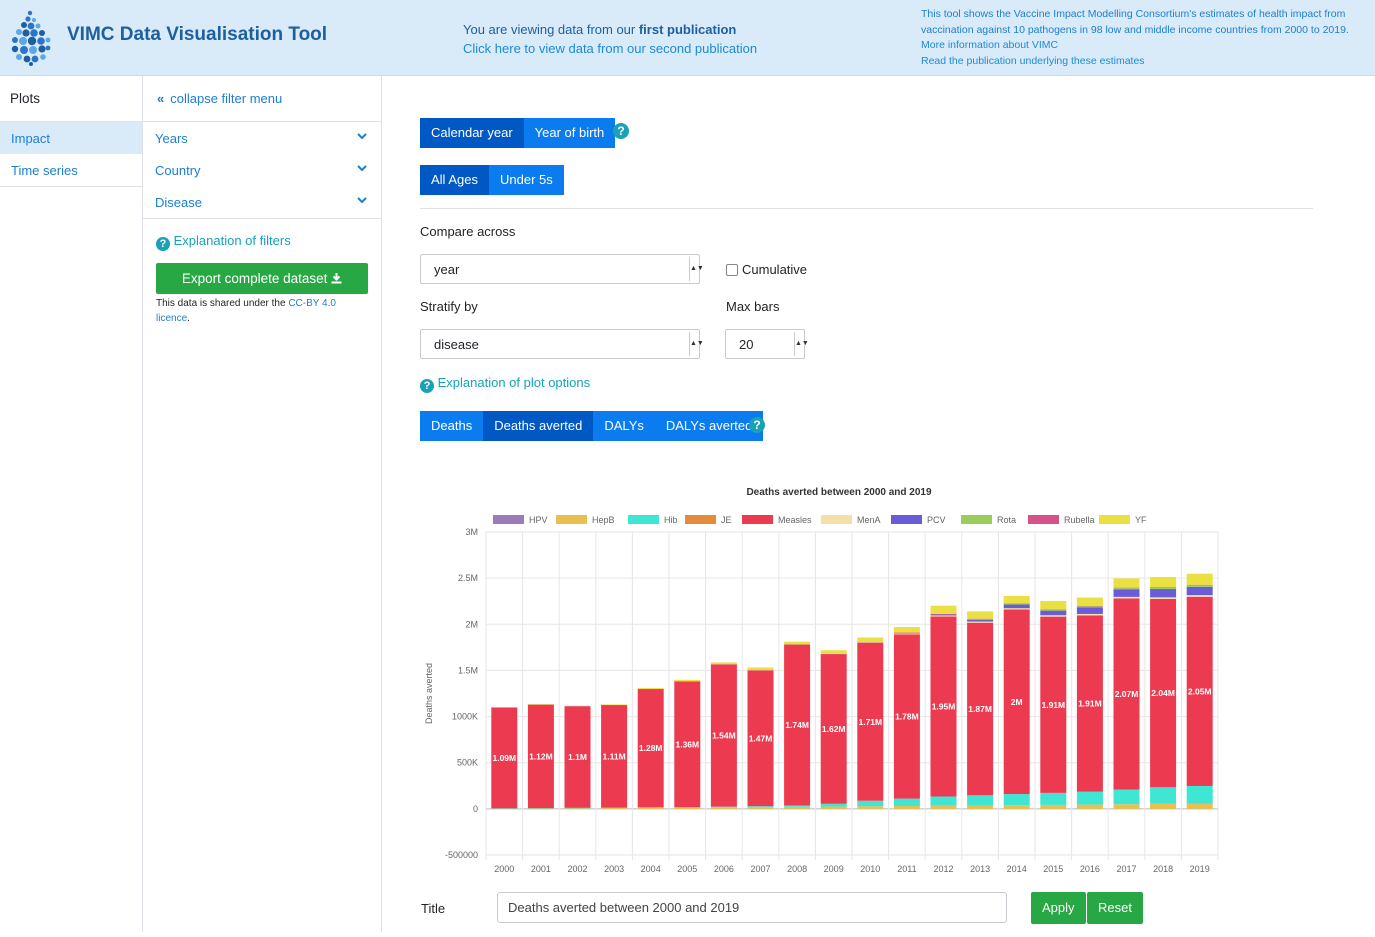 The width and height of the screenshot is (1375, 937). What do you see at coordinates (723, 664) in the screenshot?
I see `bar-rubella-2006` at bounding box center [723, 664].